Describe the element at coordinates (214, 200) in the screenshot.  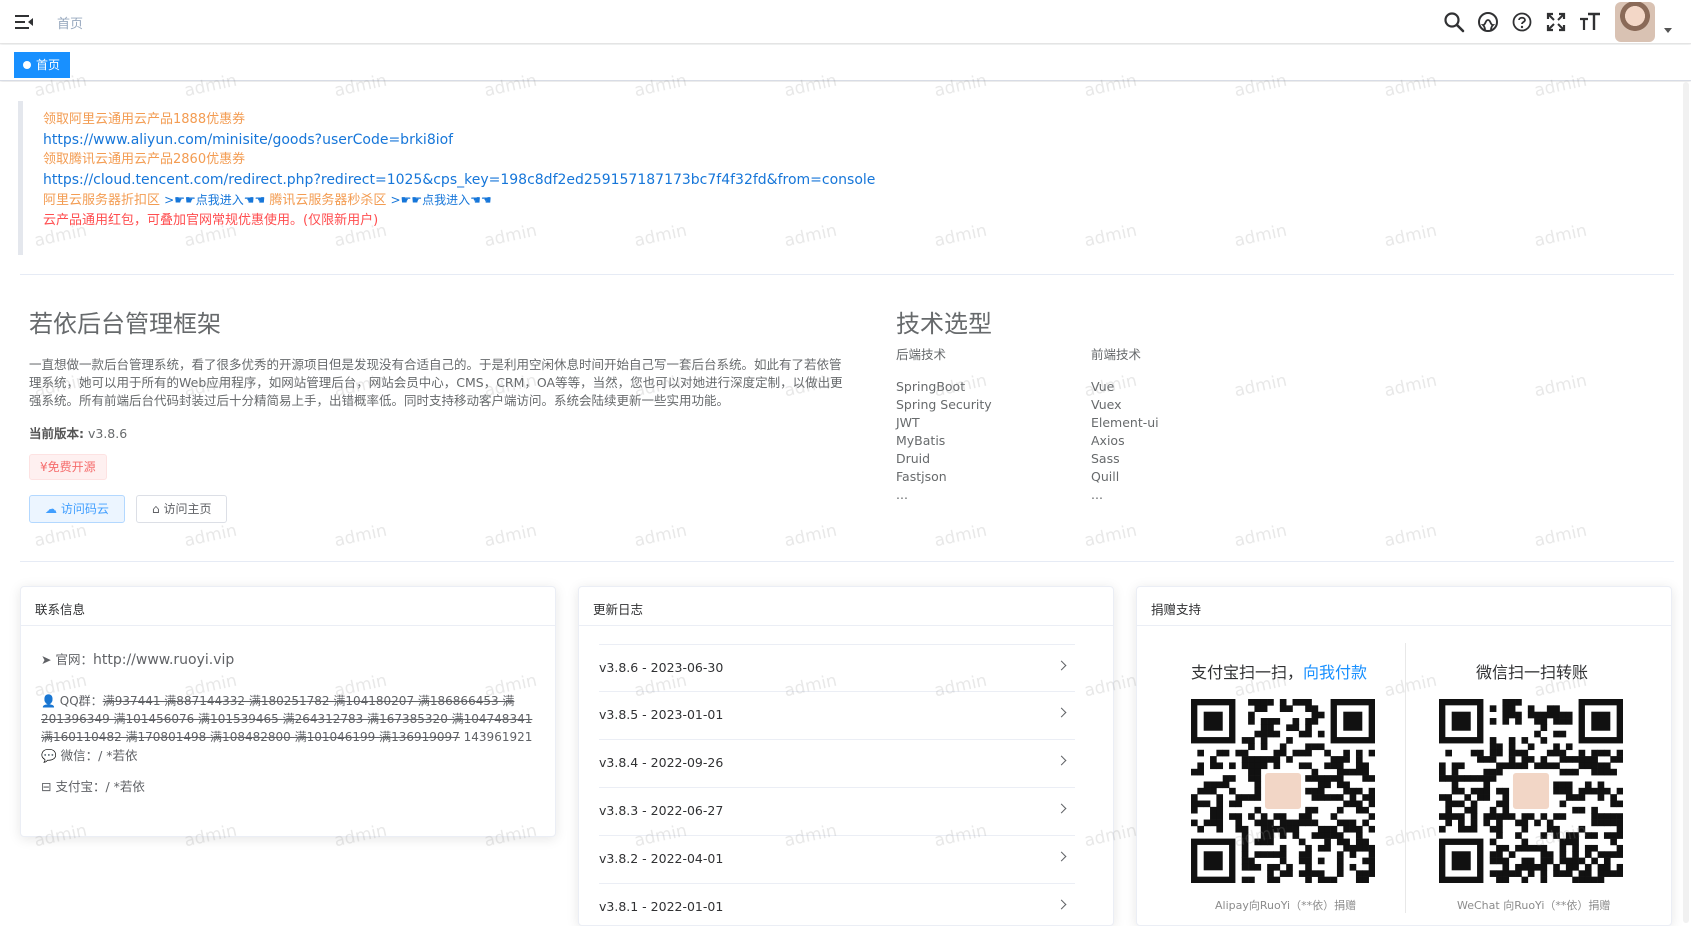
I see `promo-aliyun-server-link: >☛☛点我进入☚☚` at that location.